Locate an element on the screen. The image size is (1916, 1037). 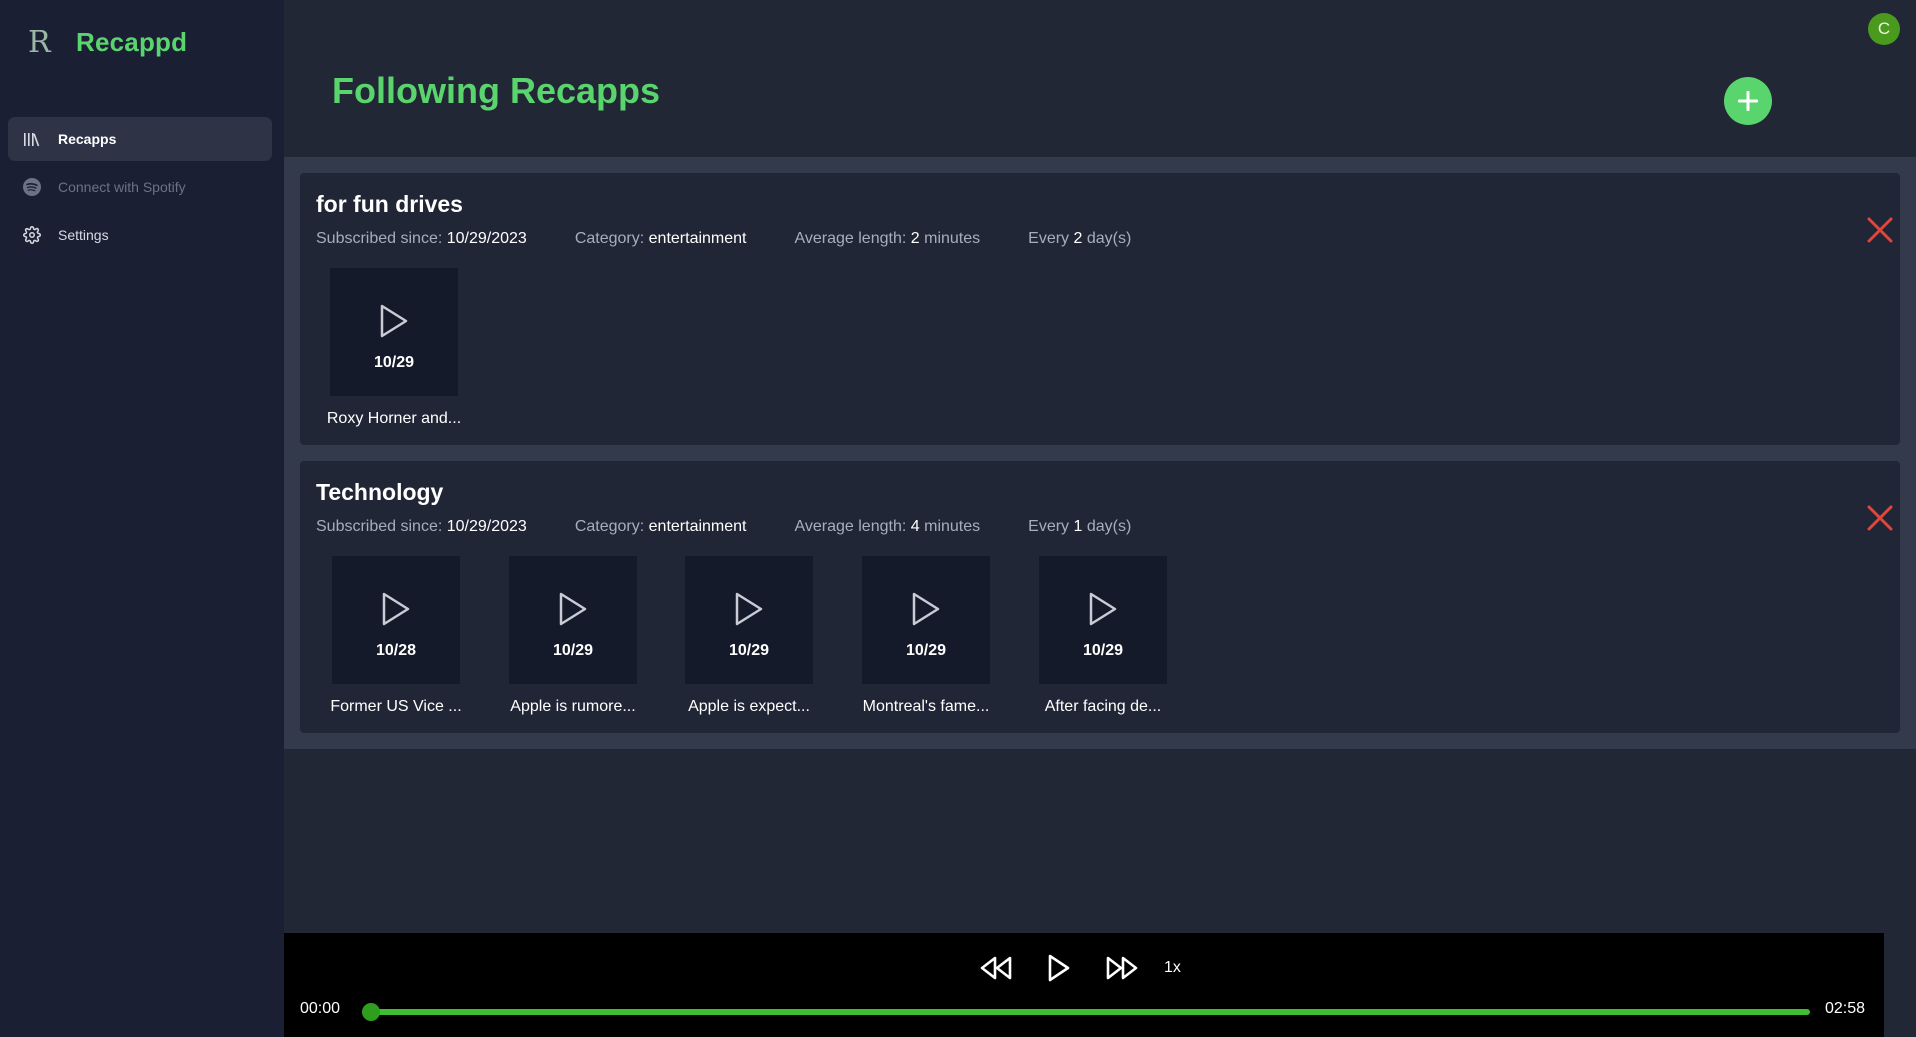
brand: R Recappd is located at coordinates (106, 42).